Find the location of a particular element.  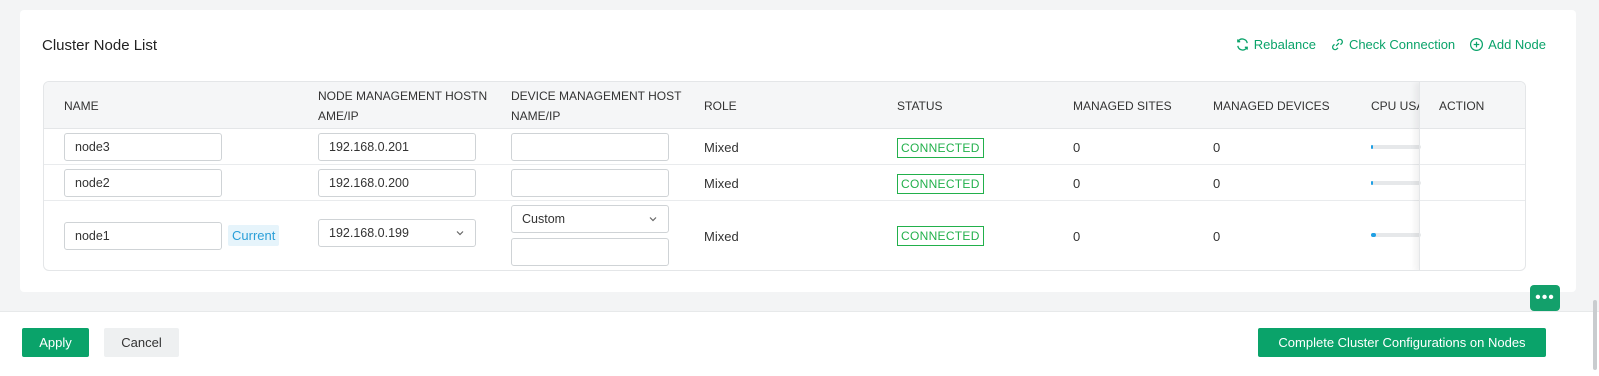

check-connection-label: Check Connection is located at coordinates (1402, 44).